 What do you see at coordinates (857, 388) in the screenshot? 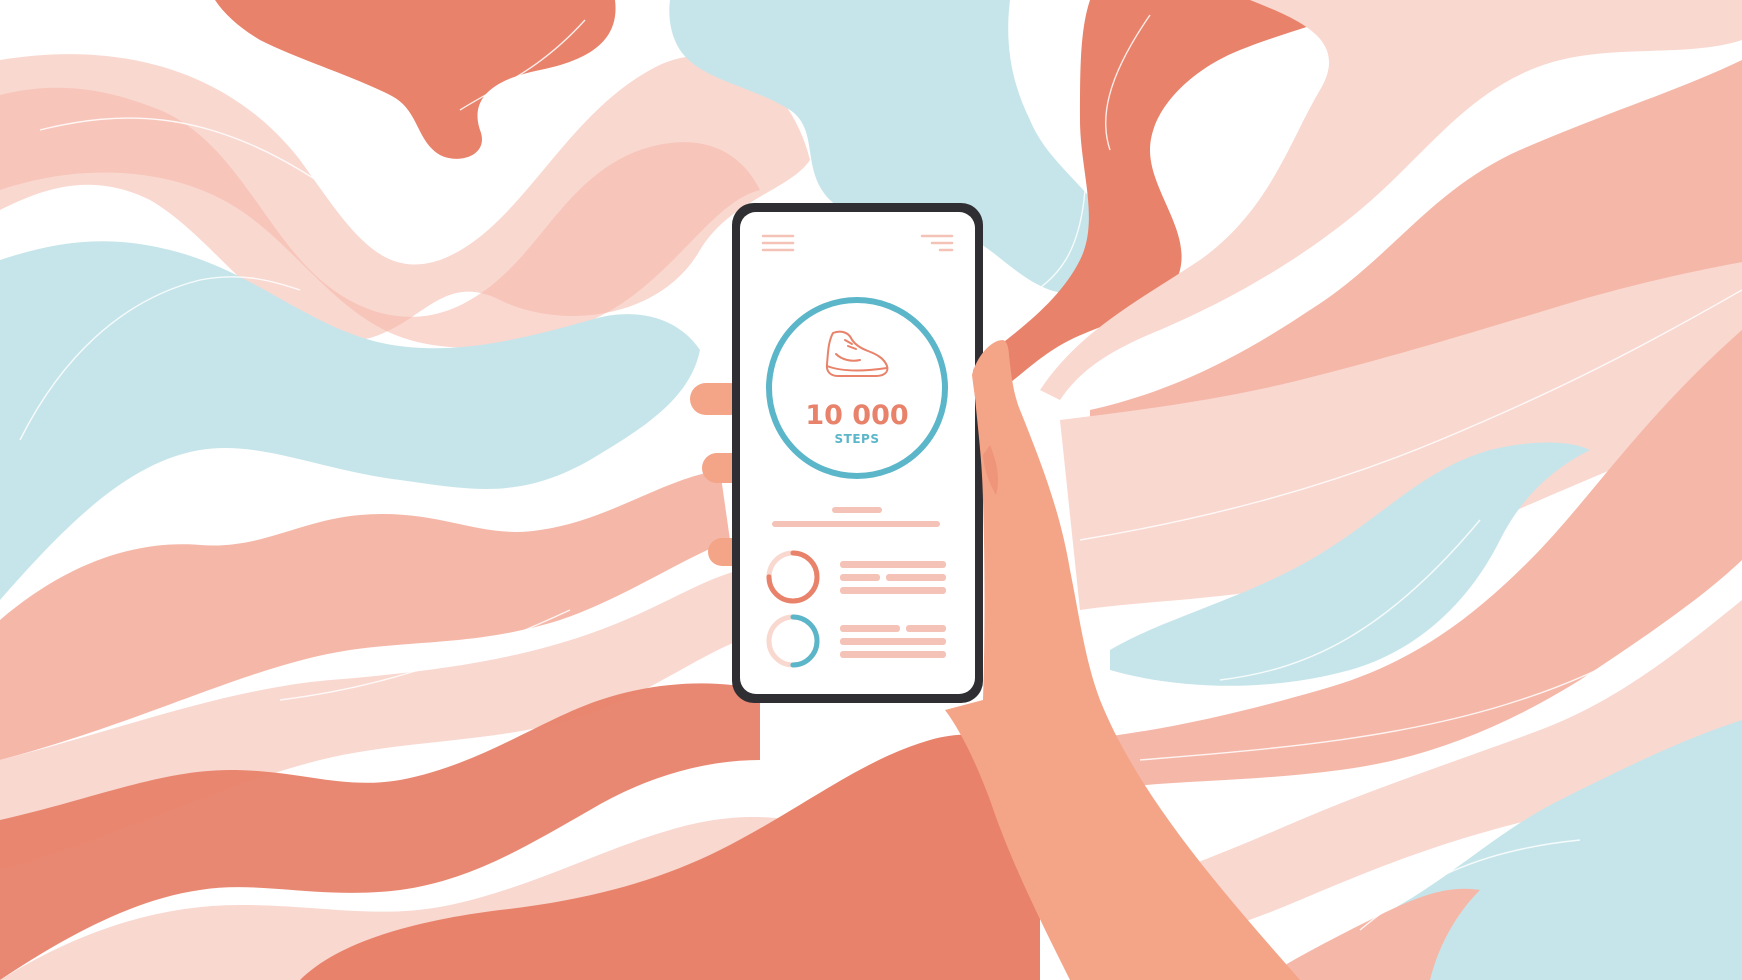
I see `goal-ring` at bounding box center [857, 388].